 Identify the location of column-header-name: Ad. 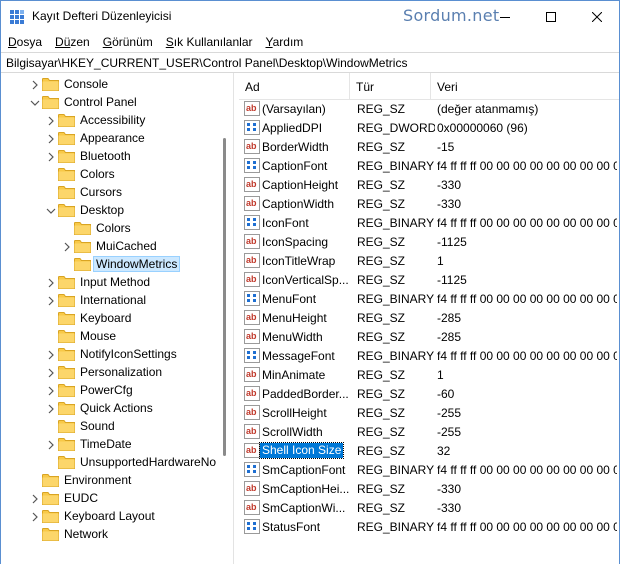
(294, 86).